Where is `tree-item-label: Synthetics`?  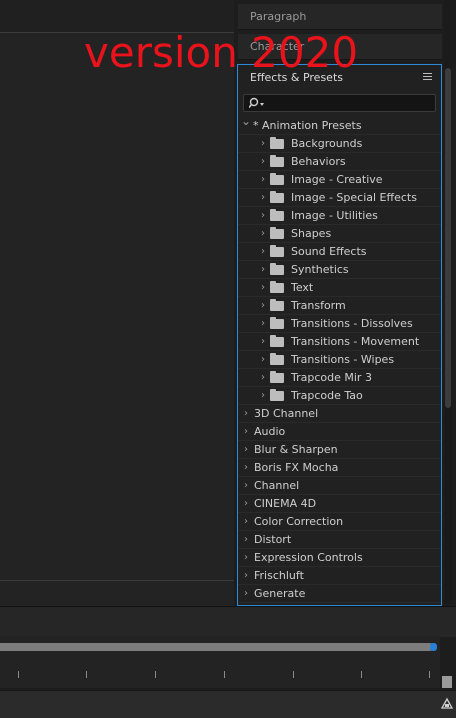
tree-item-label: Synthetics is located at coordinates (320, 269).